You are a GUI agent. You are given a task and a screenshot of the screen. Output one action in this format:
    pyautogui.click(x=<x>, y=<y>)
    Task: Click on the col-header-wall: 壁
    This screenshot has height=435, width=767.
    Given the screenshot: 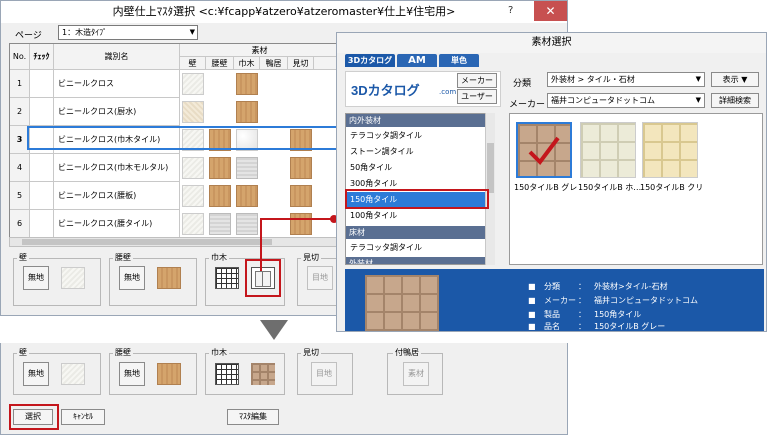 What is the action you would take?
    pyautogui.click(x=193, y=63)
    